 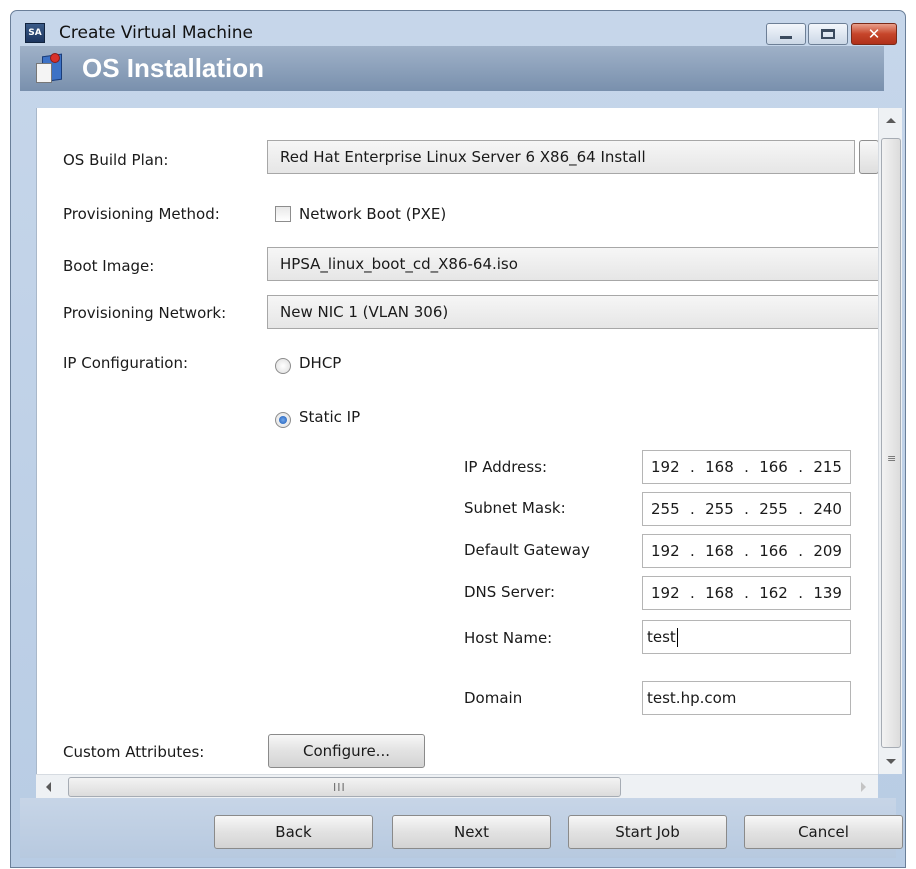 What do you see at coordinates (692, 698) in the screenshot?
I see `domain-value: test.hp.com` at bounding box center [692, 698].